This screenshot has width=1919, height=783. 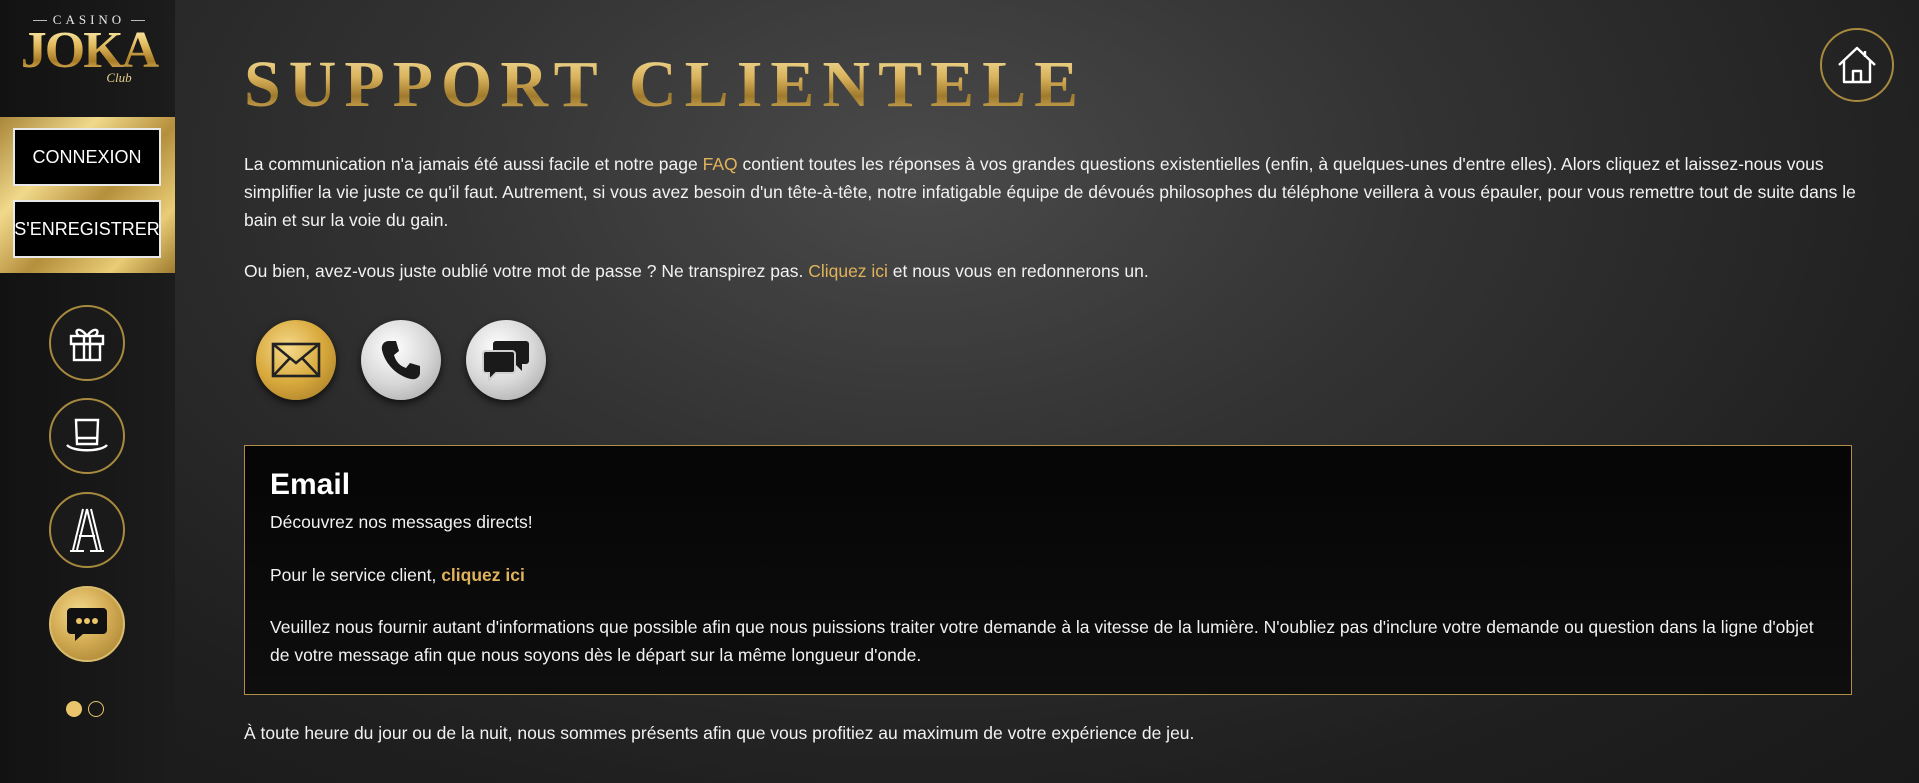 I want to click on chat-bubble-icon, so click(x=87, y=624).